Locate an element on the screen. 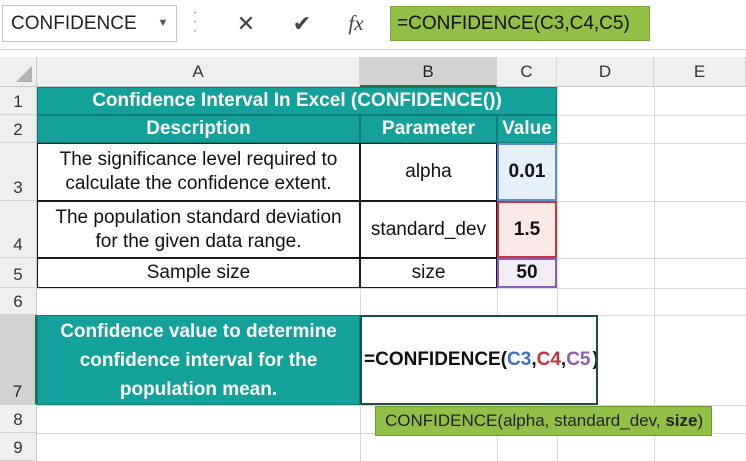 This screenshot has height=461, width=746. column-header-c: C is located at coordinates (527, 72).